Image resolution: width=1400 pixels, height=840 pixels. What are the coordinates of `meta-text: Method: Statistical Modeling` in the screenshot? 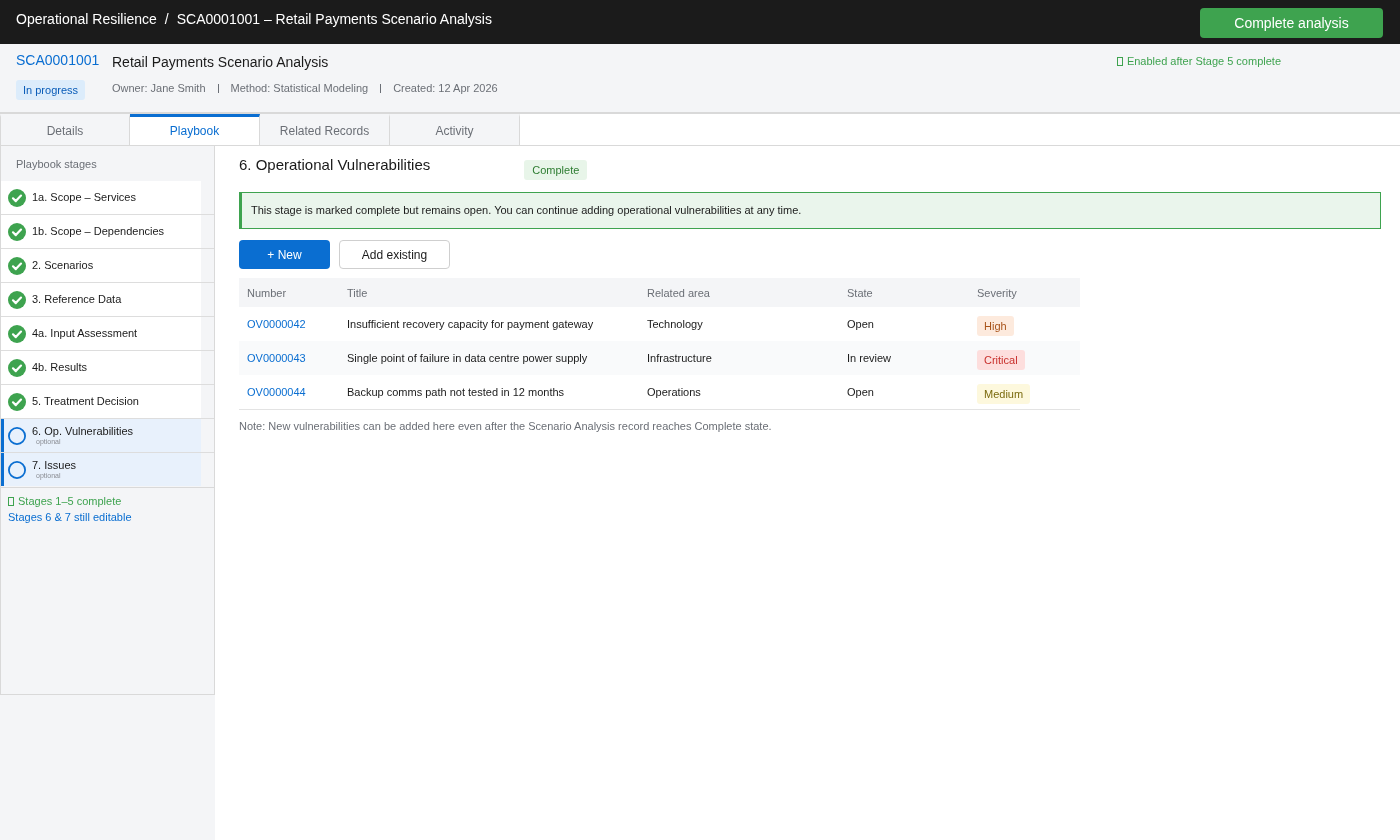 It's located at (299, 88).